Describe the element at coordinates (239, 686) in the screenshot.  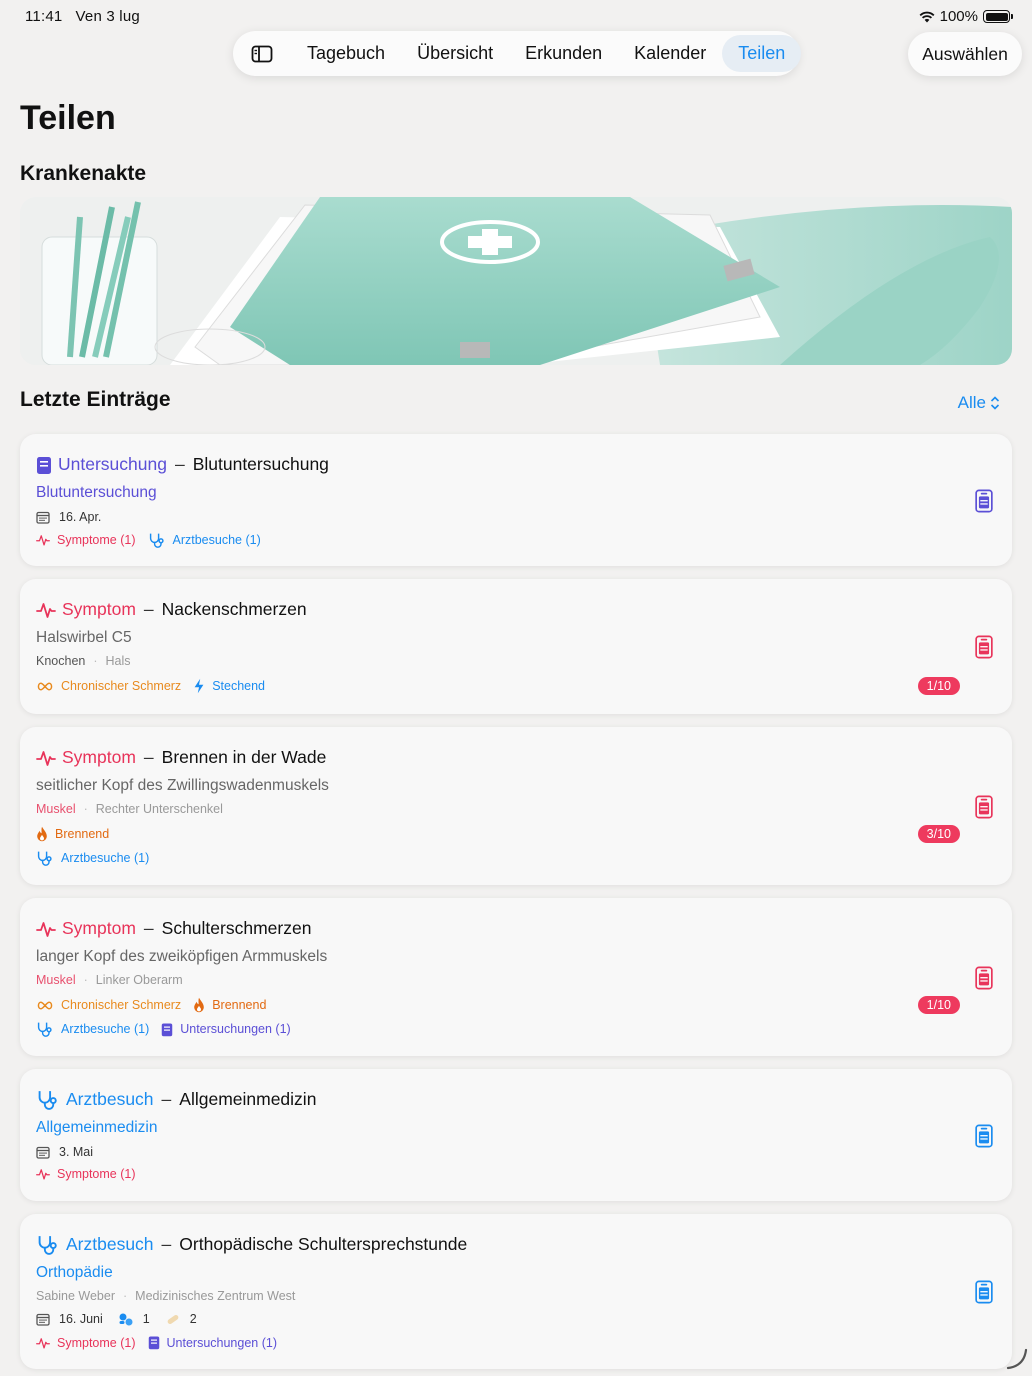
I see `tag-stabbing-label: Stechend` at that location.